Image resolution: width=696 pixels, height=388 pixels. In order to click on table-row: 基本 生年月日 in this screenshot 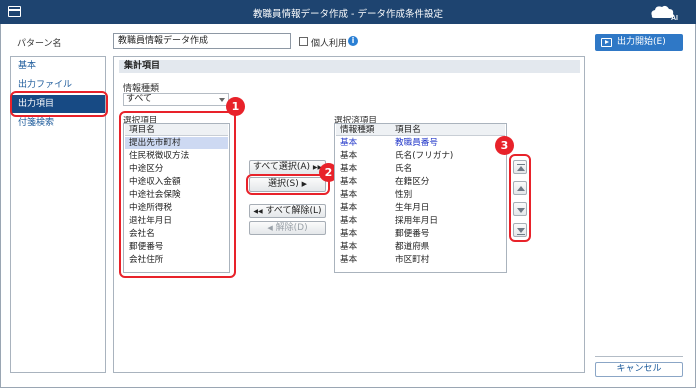, I will do `click(420, 208)`.